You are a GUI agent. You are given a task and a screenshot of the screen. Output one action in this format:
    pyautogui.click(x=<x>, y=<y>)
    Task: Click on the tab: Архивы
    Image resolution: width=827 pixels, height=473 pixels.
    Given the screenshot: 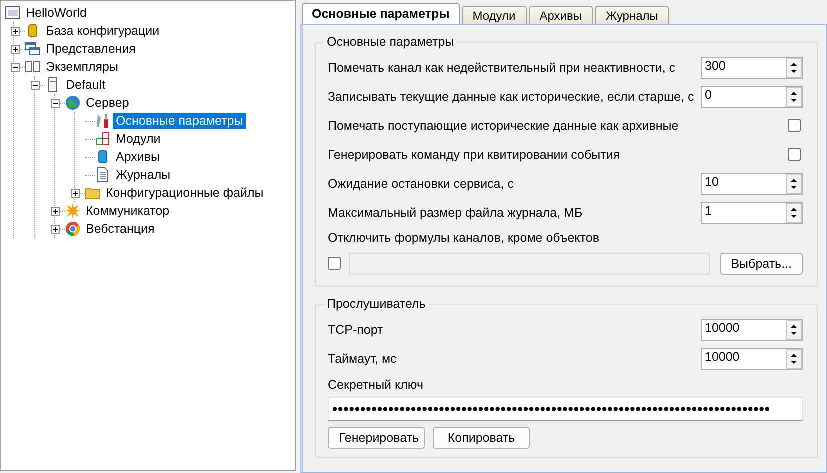 What is the action you would take?
    pyautogui.click(x=560, y=15)
    